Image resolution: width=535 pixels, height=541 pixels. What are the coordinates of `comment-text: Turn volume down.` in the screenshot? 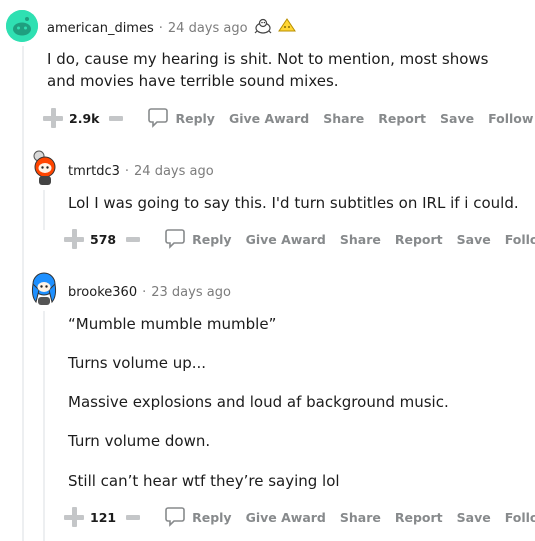 It's located at (139, 441).